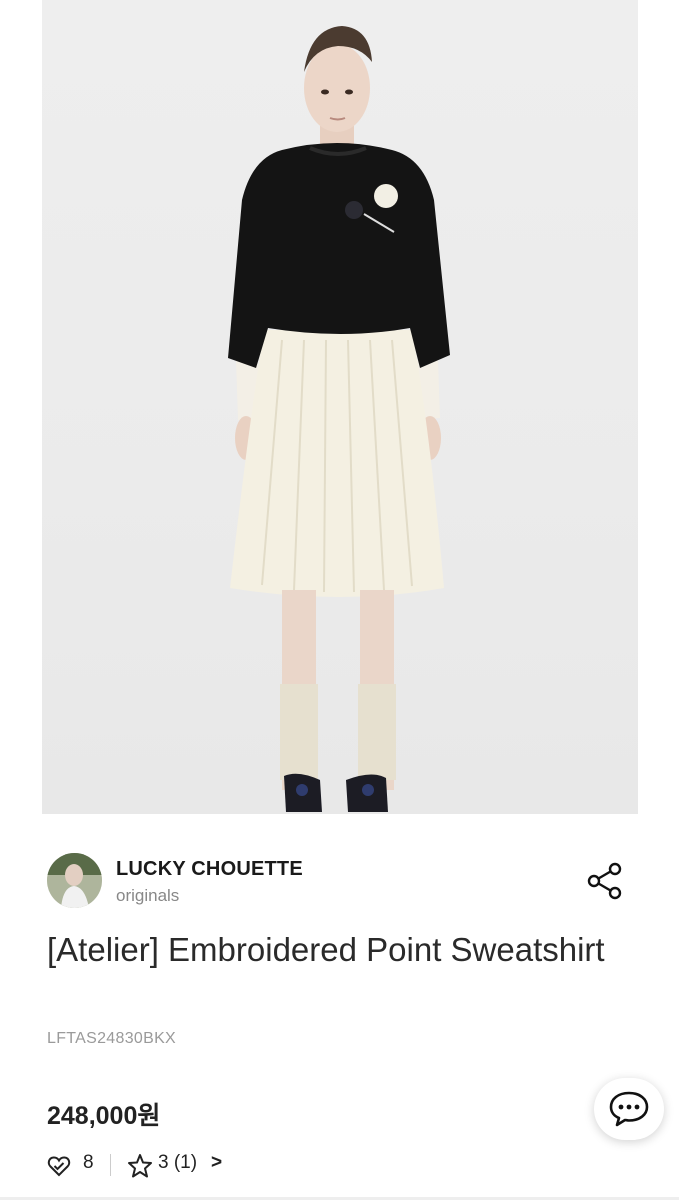 The width and height of the screenshot is (679, 1200). I want to click on share-icon, so click(604, 881).